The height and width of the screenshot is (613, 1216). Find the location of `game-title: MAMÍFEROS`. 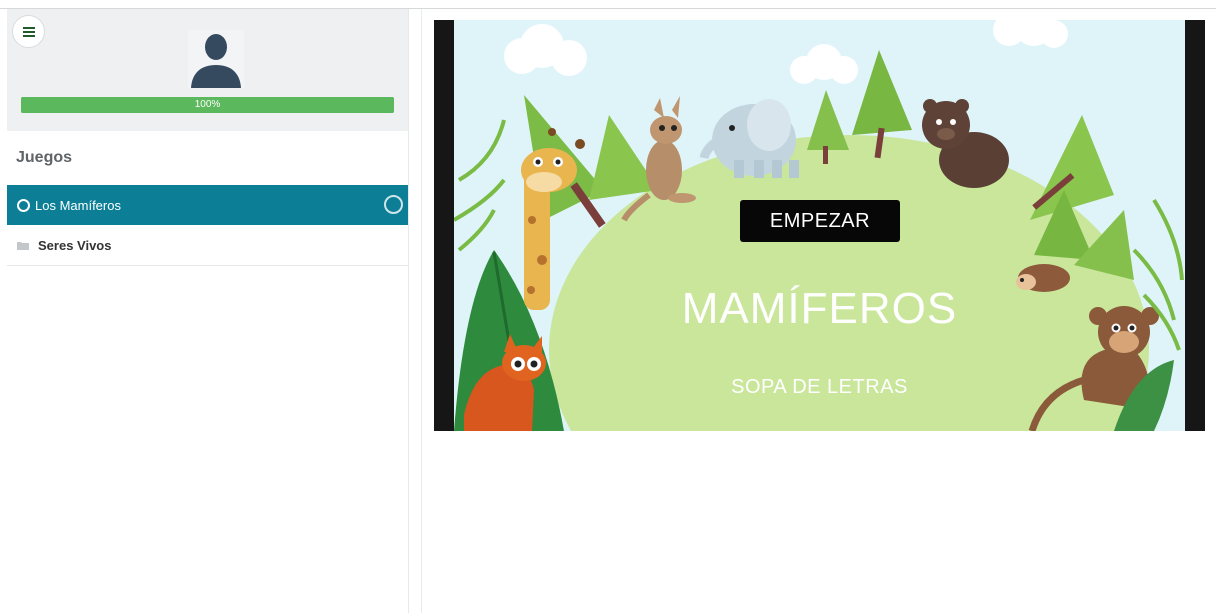

game-title: MAMÍFEROS is located at coordinates (819, 308).